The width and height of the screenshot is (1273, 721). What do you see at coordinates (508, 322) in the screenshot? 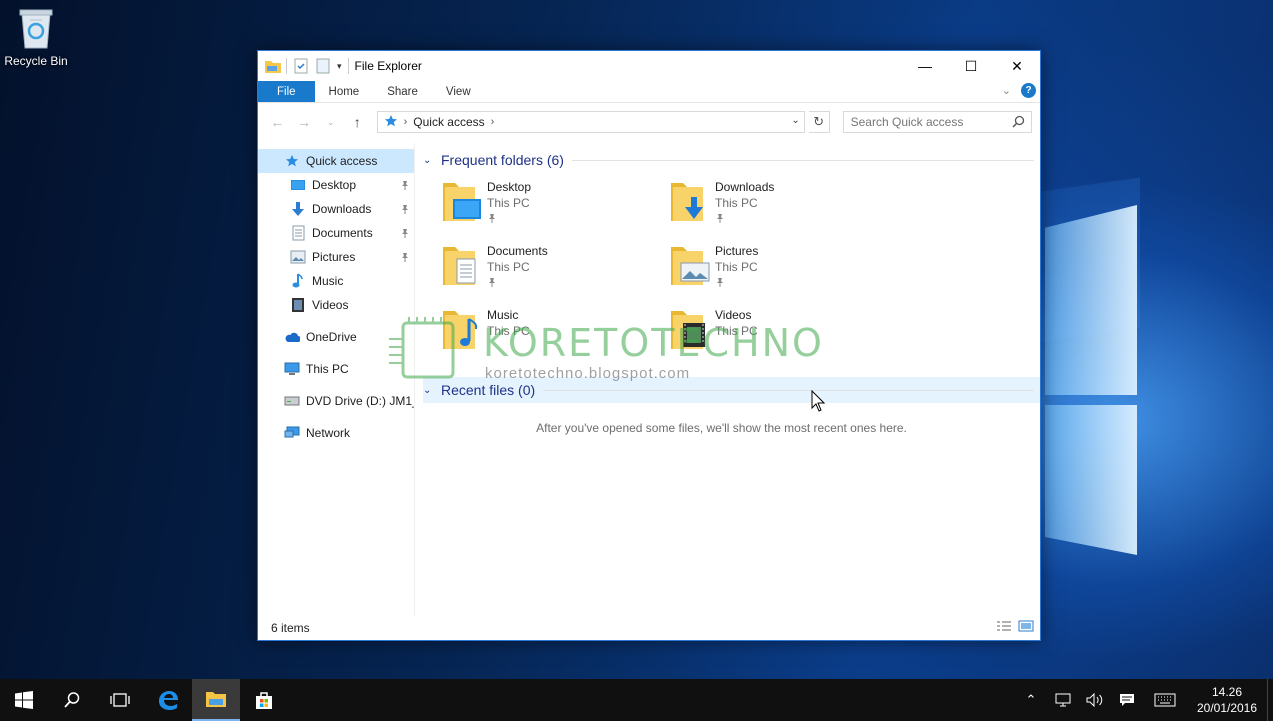
I see `folder-tile-meta: Music This PC` at bounding box center [508, 322].